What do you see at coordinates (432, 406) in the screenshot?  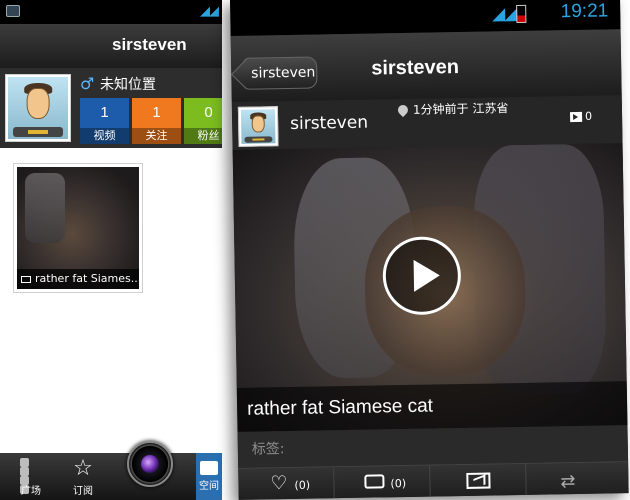 I see `video-caption: rather fat Siamese cat` at bounding box center [432, 406].